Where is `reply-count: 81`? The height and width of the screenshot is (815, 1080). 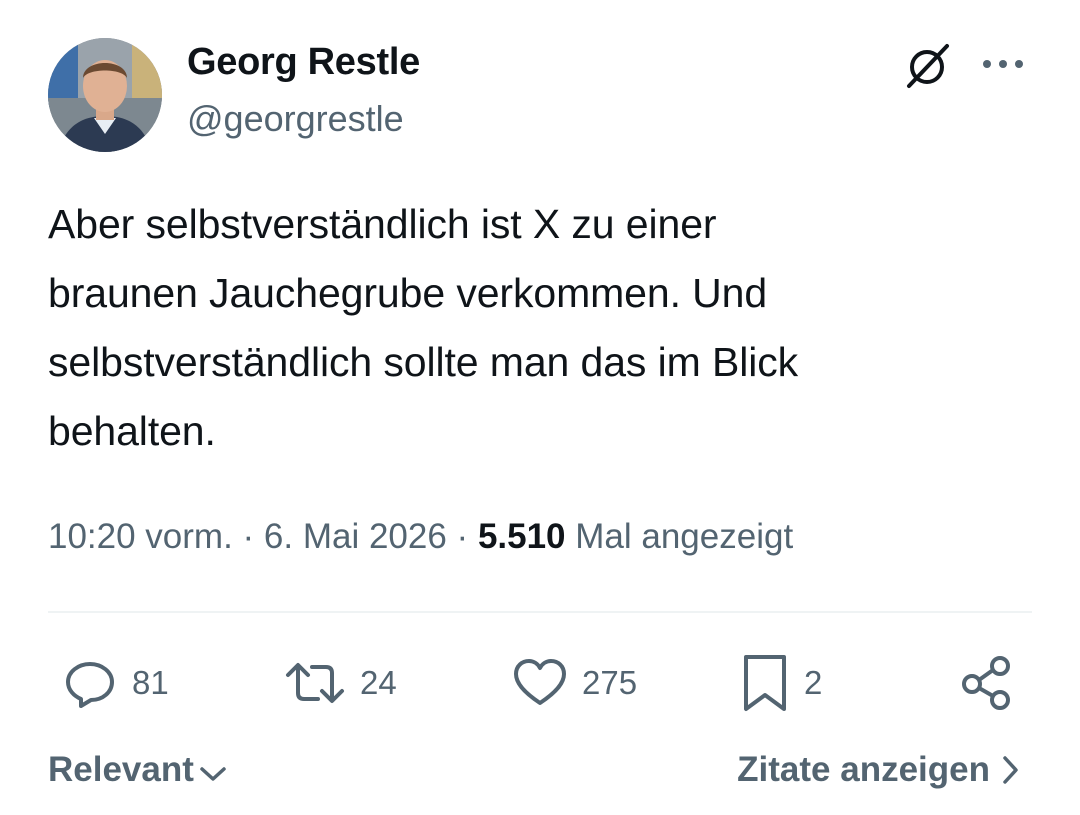
reply-count: 81 is located at coordinates (150, 682).